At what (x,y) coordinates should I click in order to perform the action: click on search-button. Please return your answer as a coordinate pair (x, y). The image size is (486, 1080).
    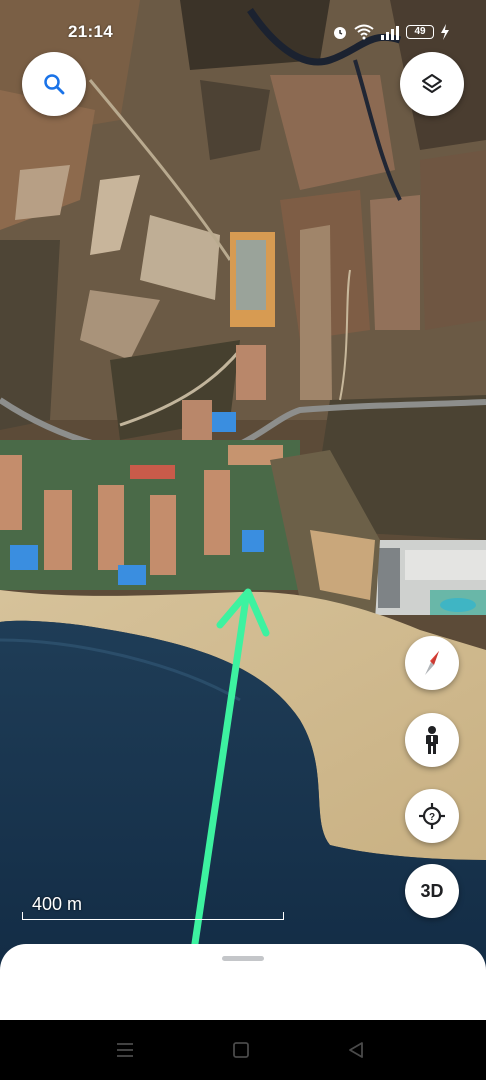
    Looking at the image, I should click on (54, 84).